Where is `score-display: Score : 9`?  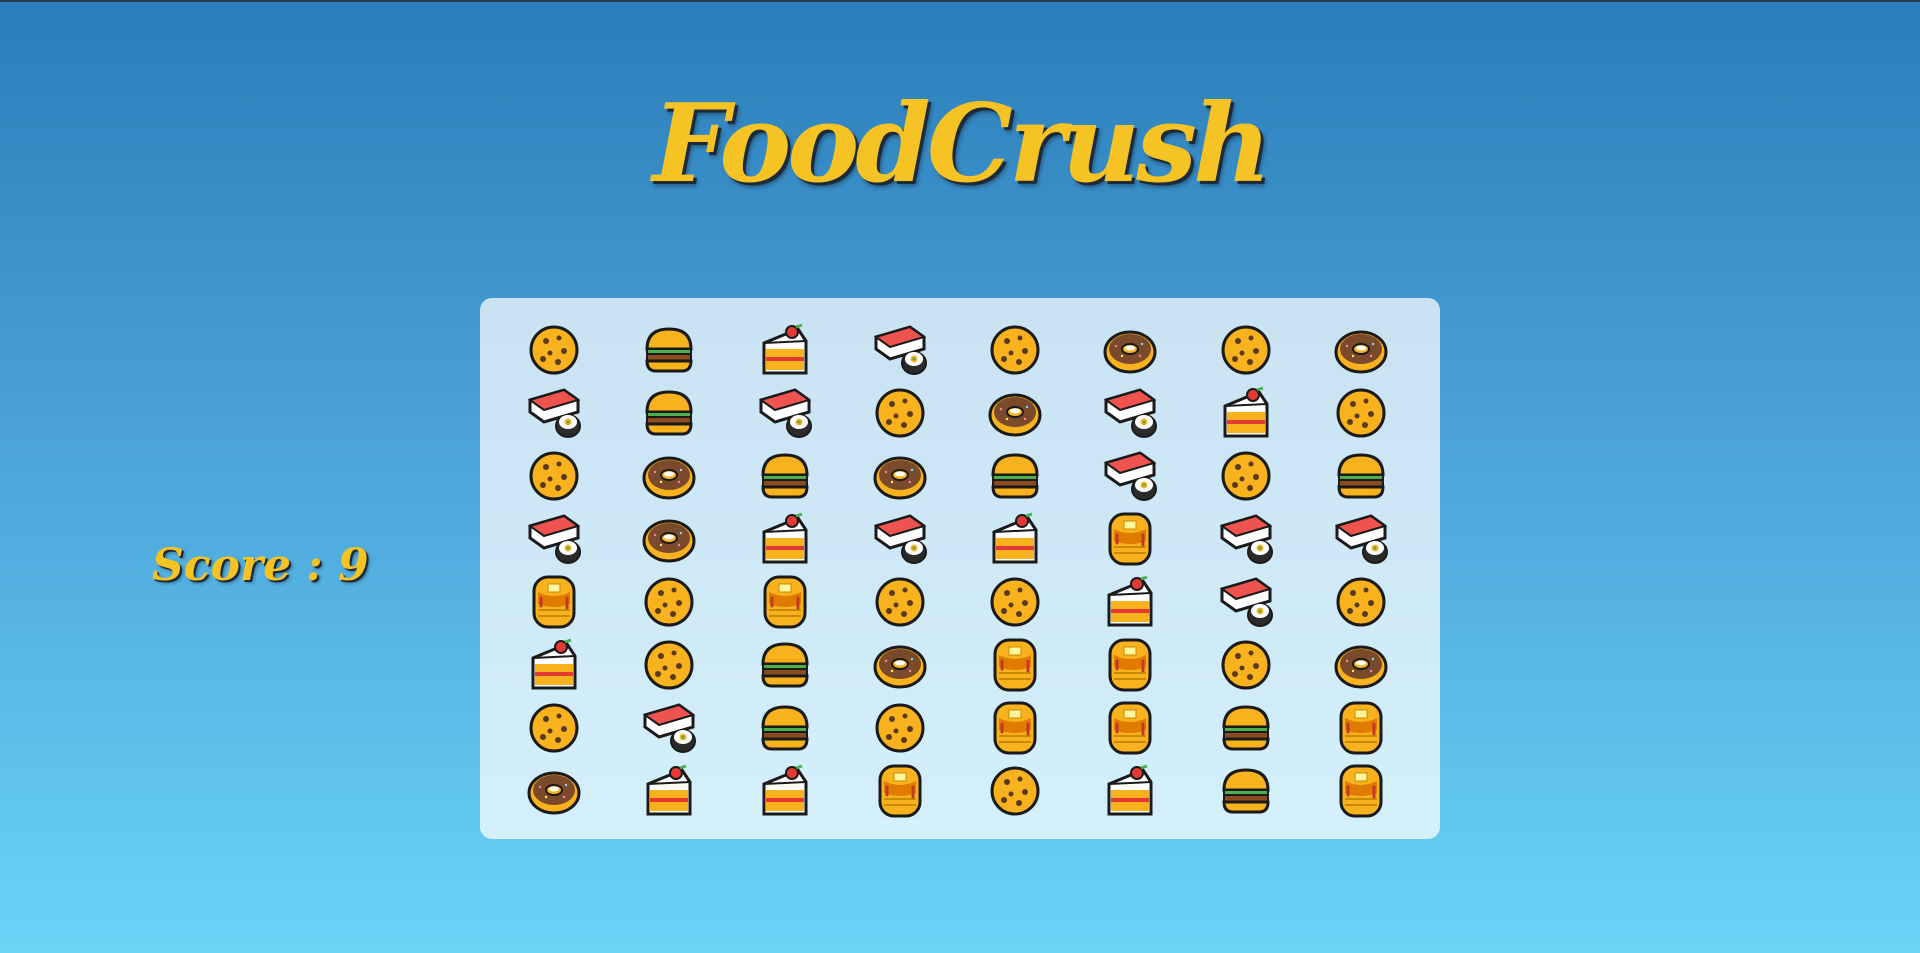 score-display: Score : 9 is located at coordinates (260, 565).